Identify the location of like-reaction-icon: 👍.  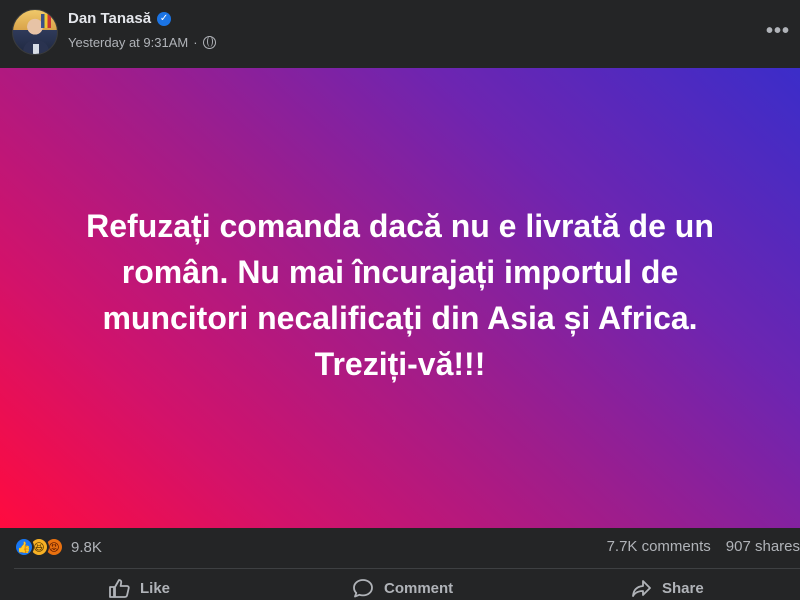
(24, 547).